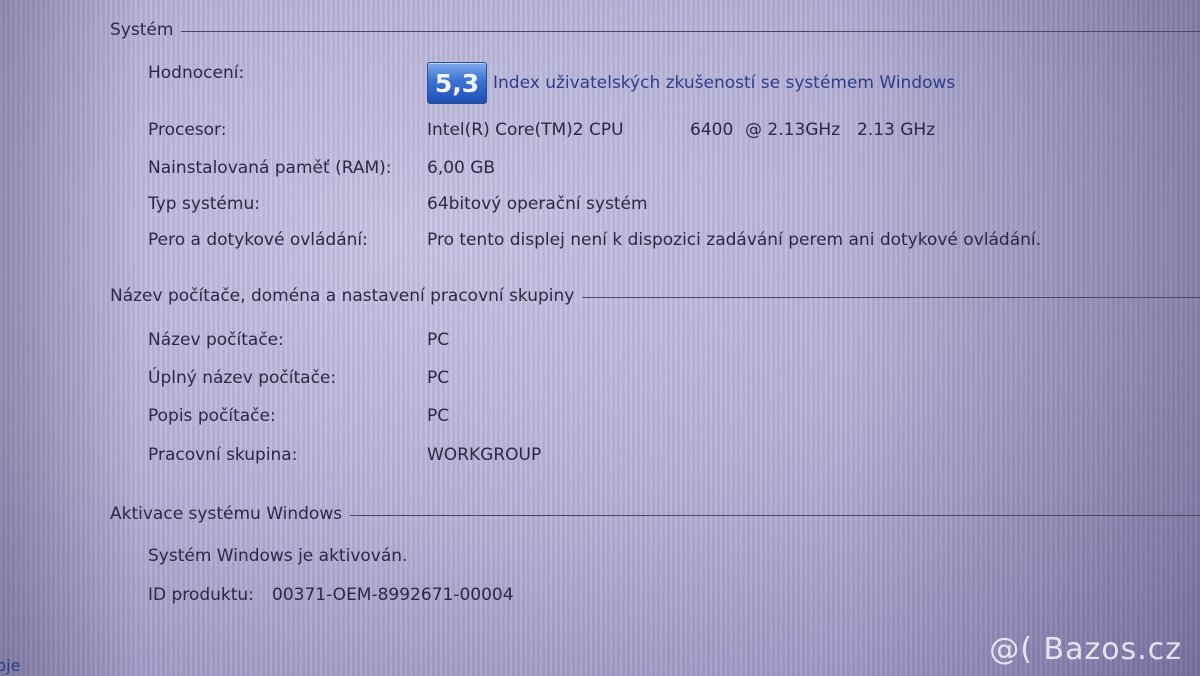 This screenshot has width=1200, height=676. Describe the element at coordinates (461, 168) in the screenshot. I see `ram-value: 6,00 GB` at that location.